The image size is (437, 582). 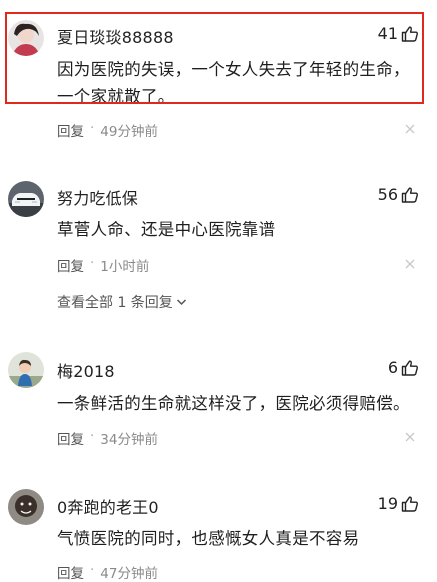 I want to click on username: 0奔跑的老王0, so click(x=108, y=506).